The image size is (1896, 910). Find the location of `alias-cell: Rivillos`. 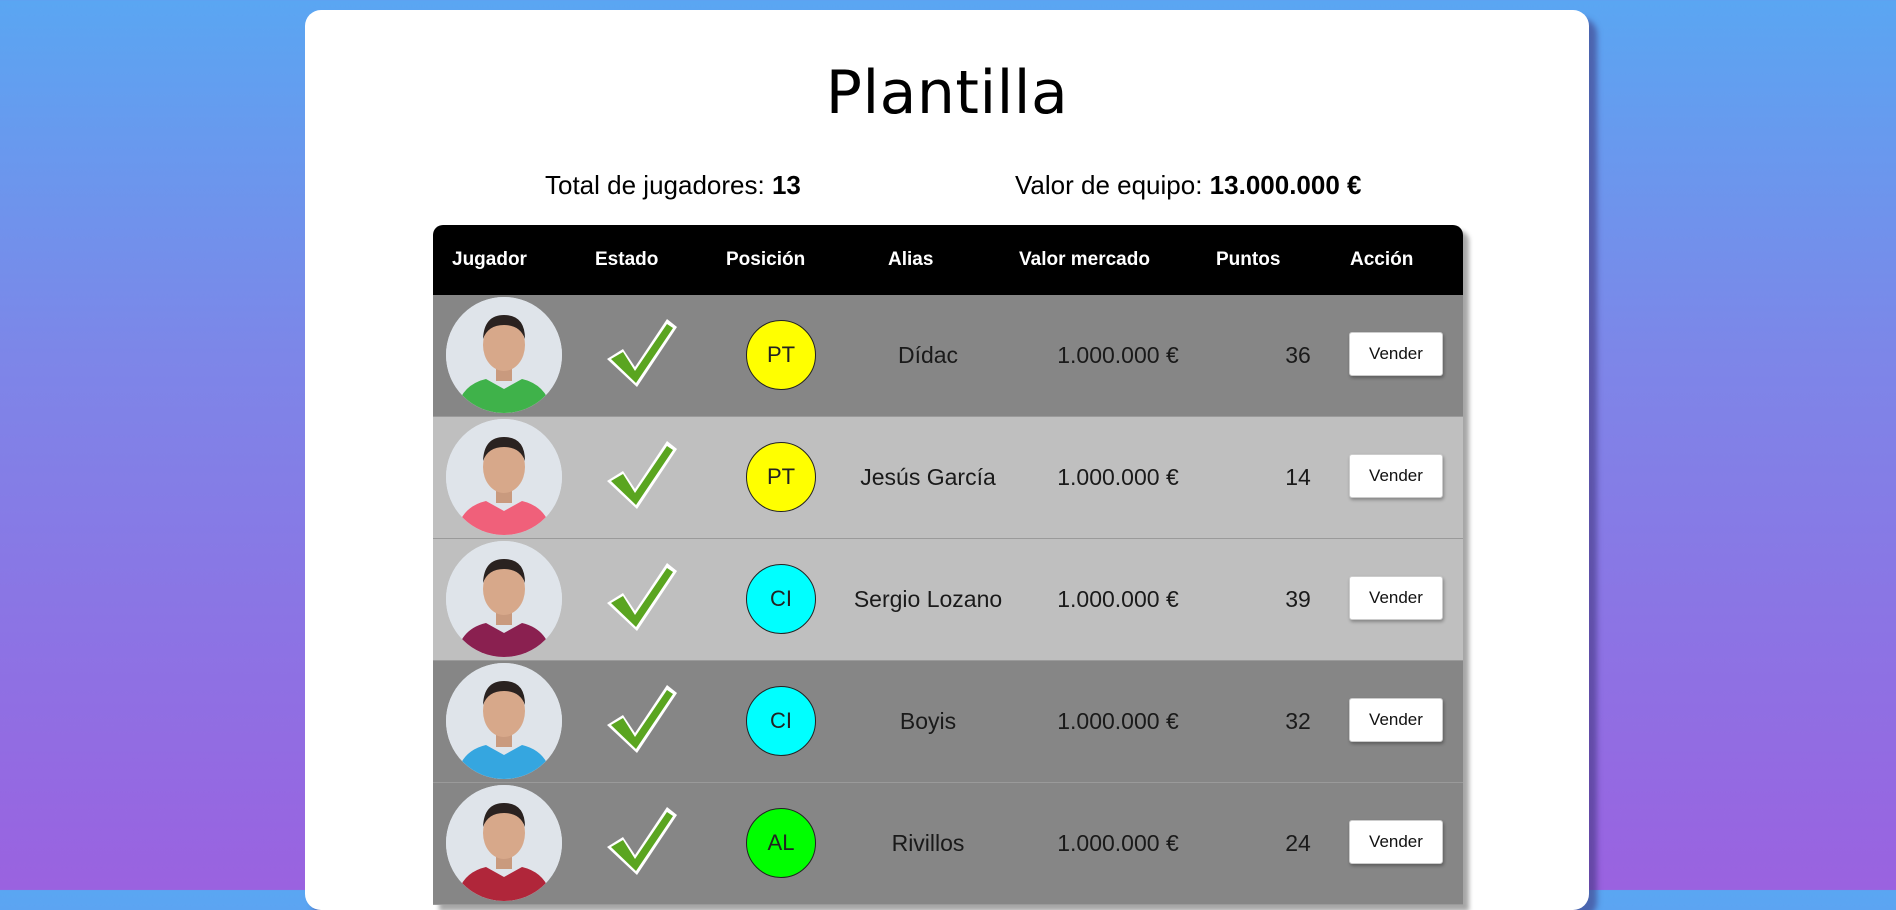

alias-cell: Rivillos is located at coordinates (928, 843).